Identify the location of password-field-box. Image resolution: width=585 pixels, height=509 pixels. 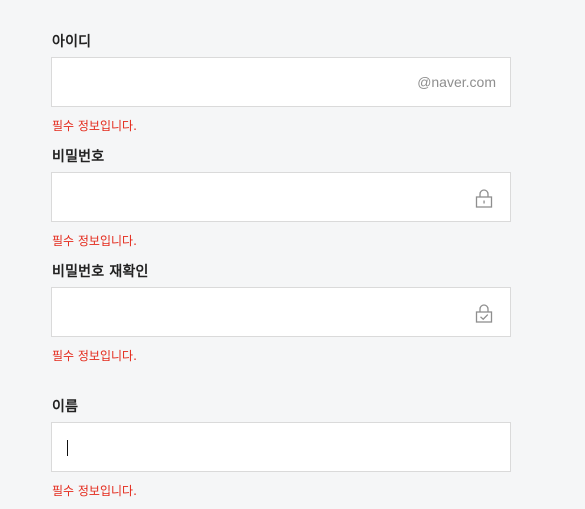
(281, 197).